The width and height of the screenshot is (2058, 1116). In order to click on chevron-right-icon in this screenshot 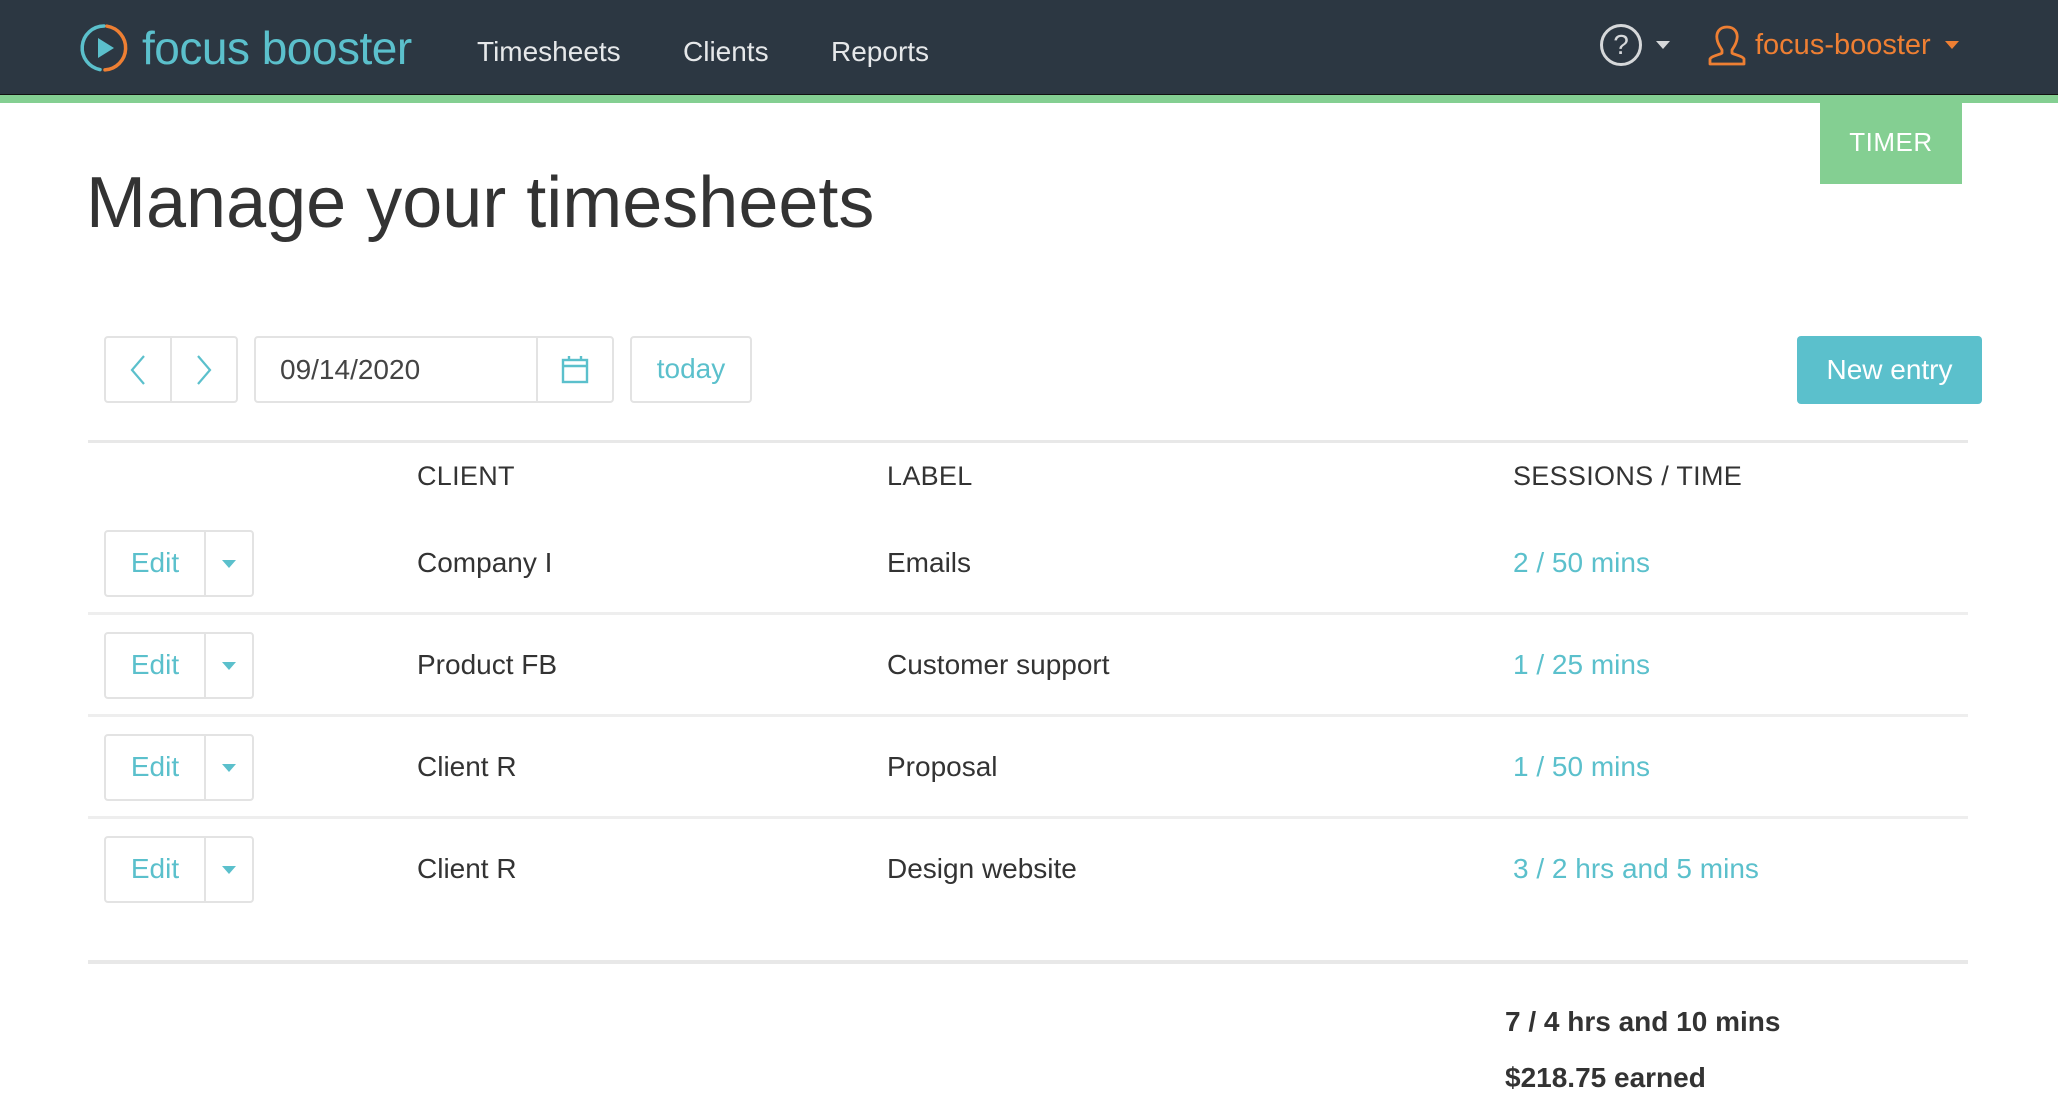, I will do `click(204, 370)`.